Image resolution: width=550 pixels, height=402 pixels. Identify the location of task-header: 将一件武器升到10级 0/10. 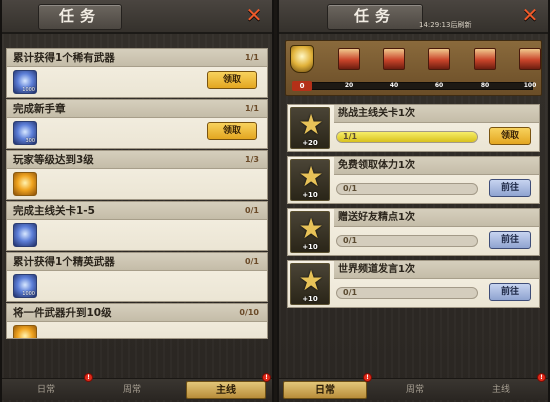
(137, 313).